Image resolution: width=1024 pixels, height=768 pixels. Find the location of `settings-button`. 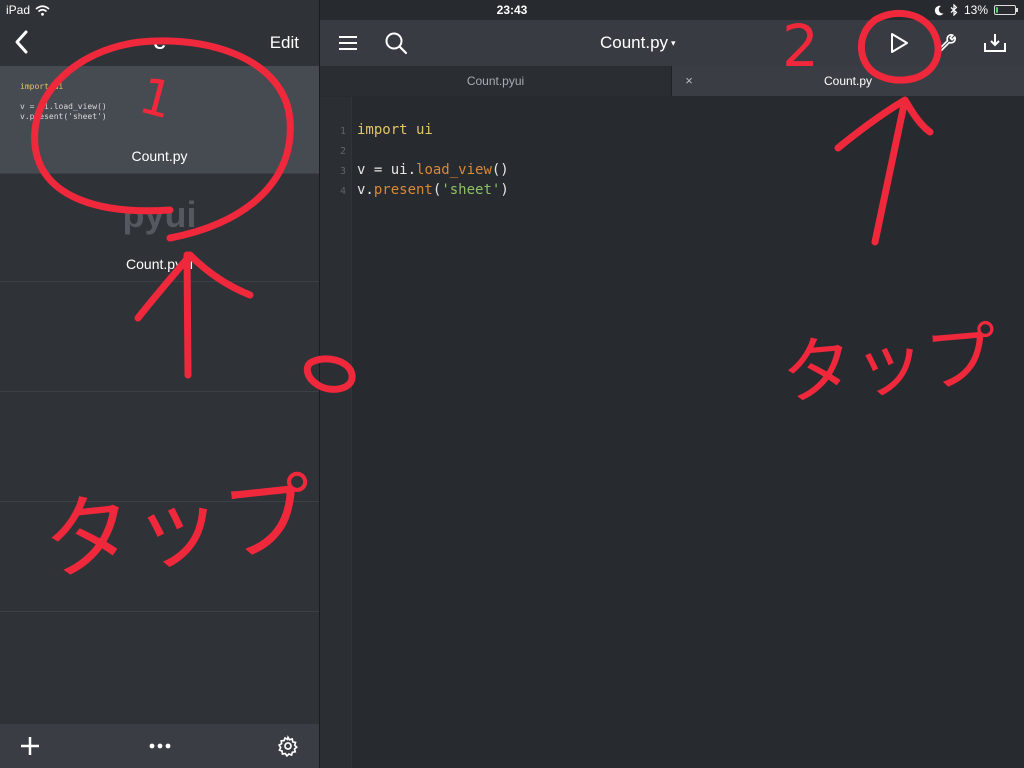

settings-button is located at coordinates (288, 746).